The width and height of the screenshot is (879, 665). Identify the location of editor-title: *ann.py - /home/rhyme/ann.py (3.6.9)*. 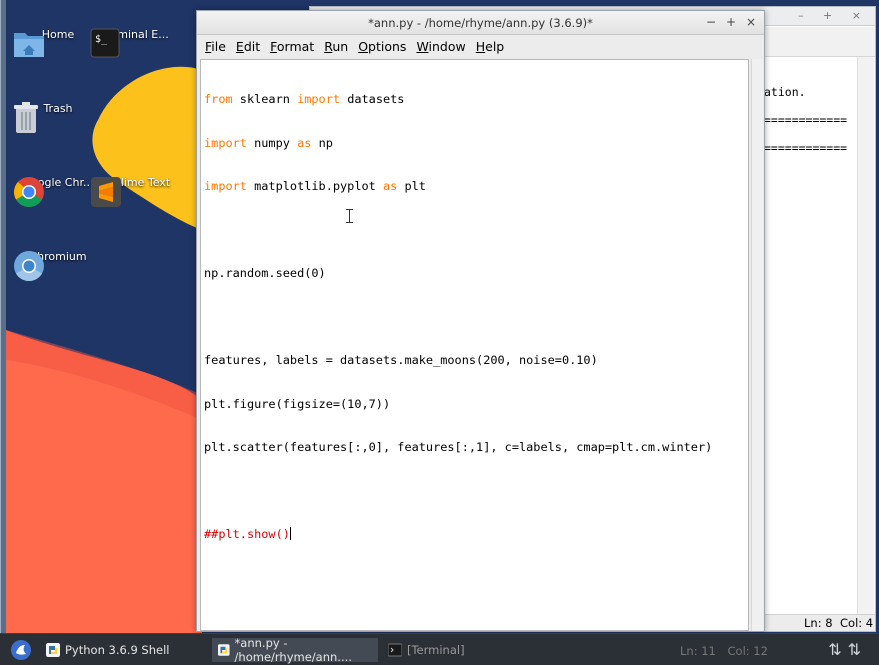
(480, 23).